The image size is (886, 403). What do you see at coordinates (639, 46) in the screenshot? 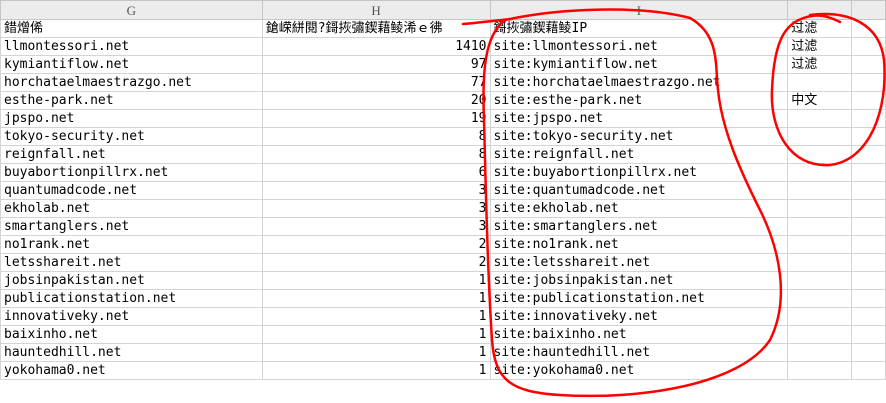
I see `cell-site-query: site:llmontessori.net` at bounding box center [639, 46].